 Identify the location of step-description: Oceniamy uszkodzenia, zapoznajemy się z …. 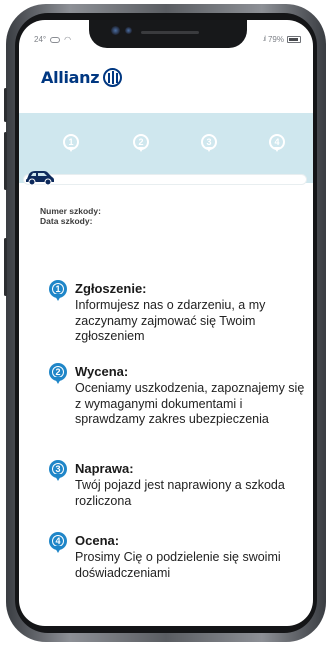
(190, 403).